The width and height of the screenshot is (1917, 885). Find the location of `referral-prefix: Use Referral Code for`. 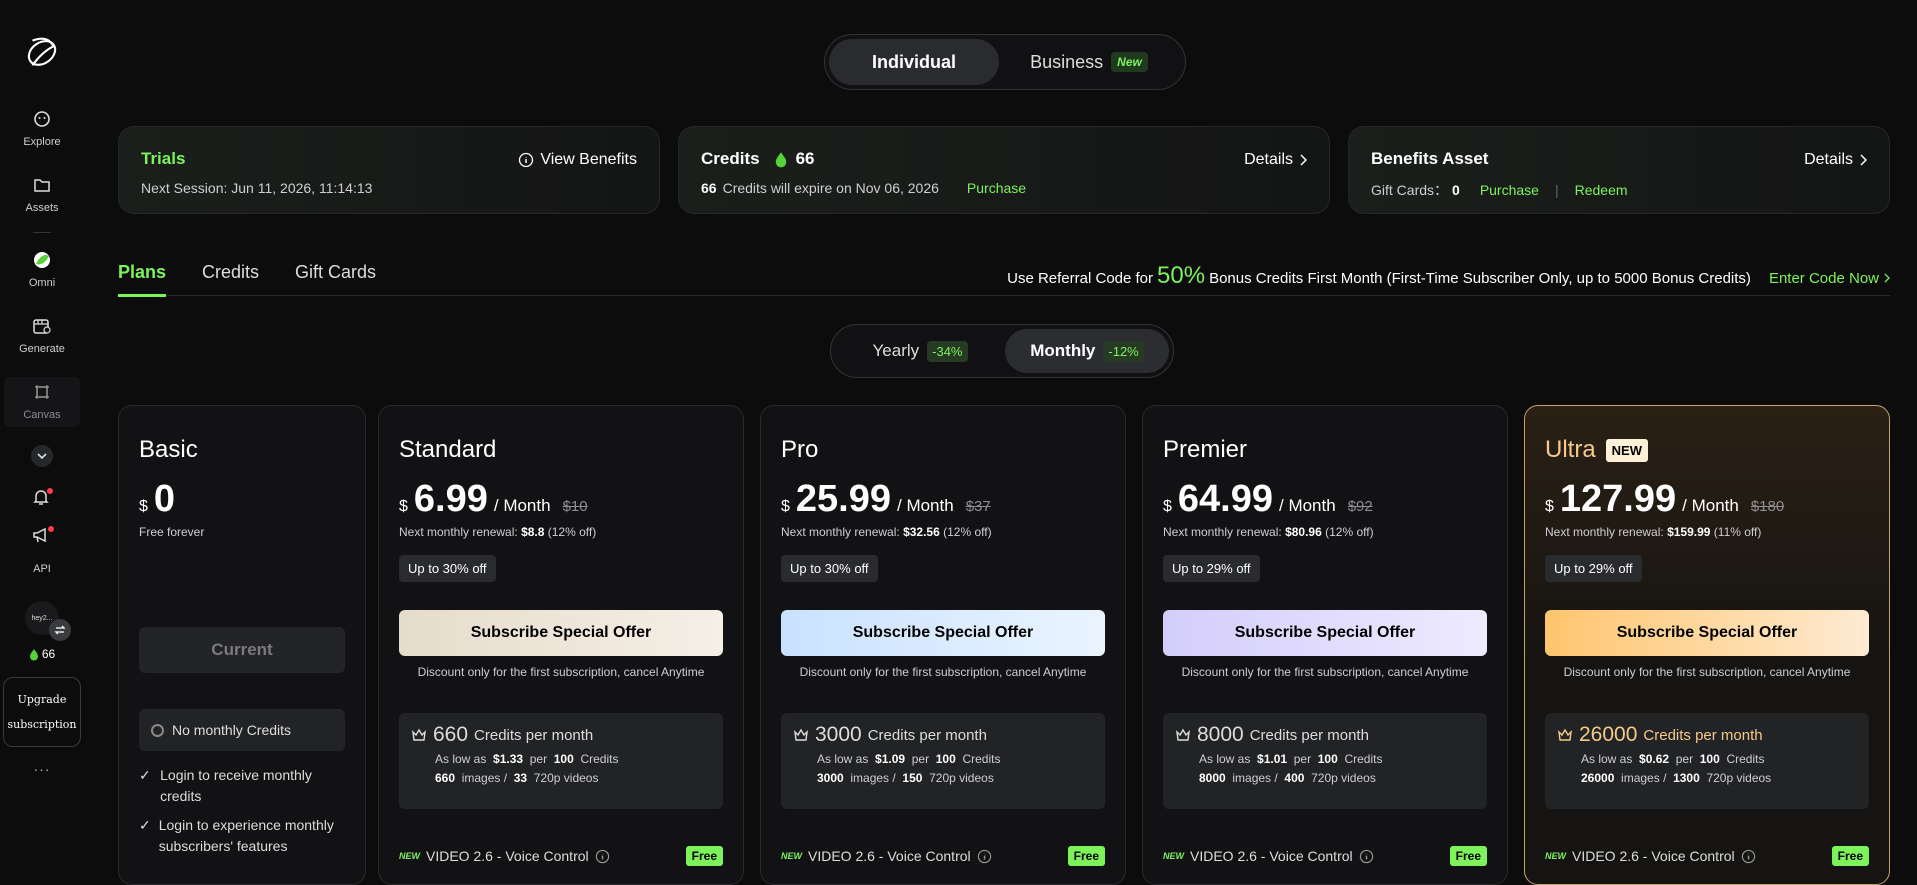

referral-prefix: Use Referral Code for is located at coordinates (1080, 278).